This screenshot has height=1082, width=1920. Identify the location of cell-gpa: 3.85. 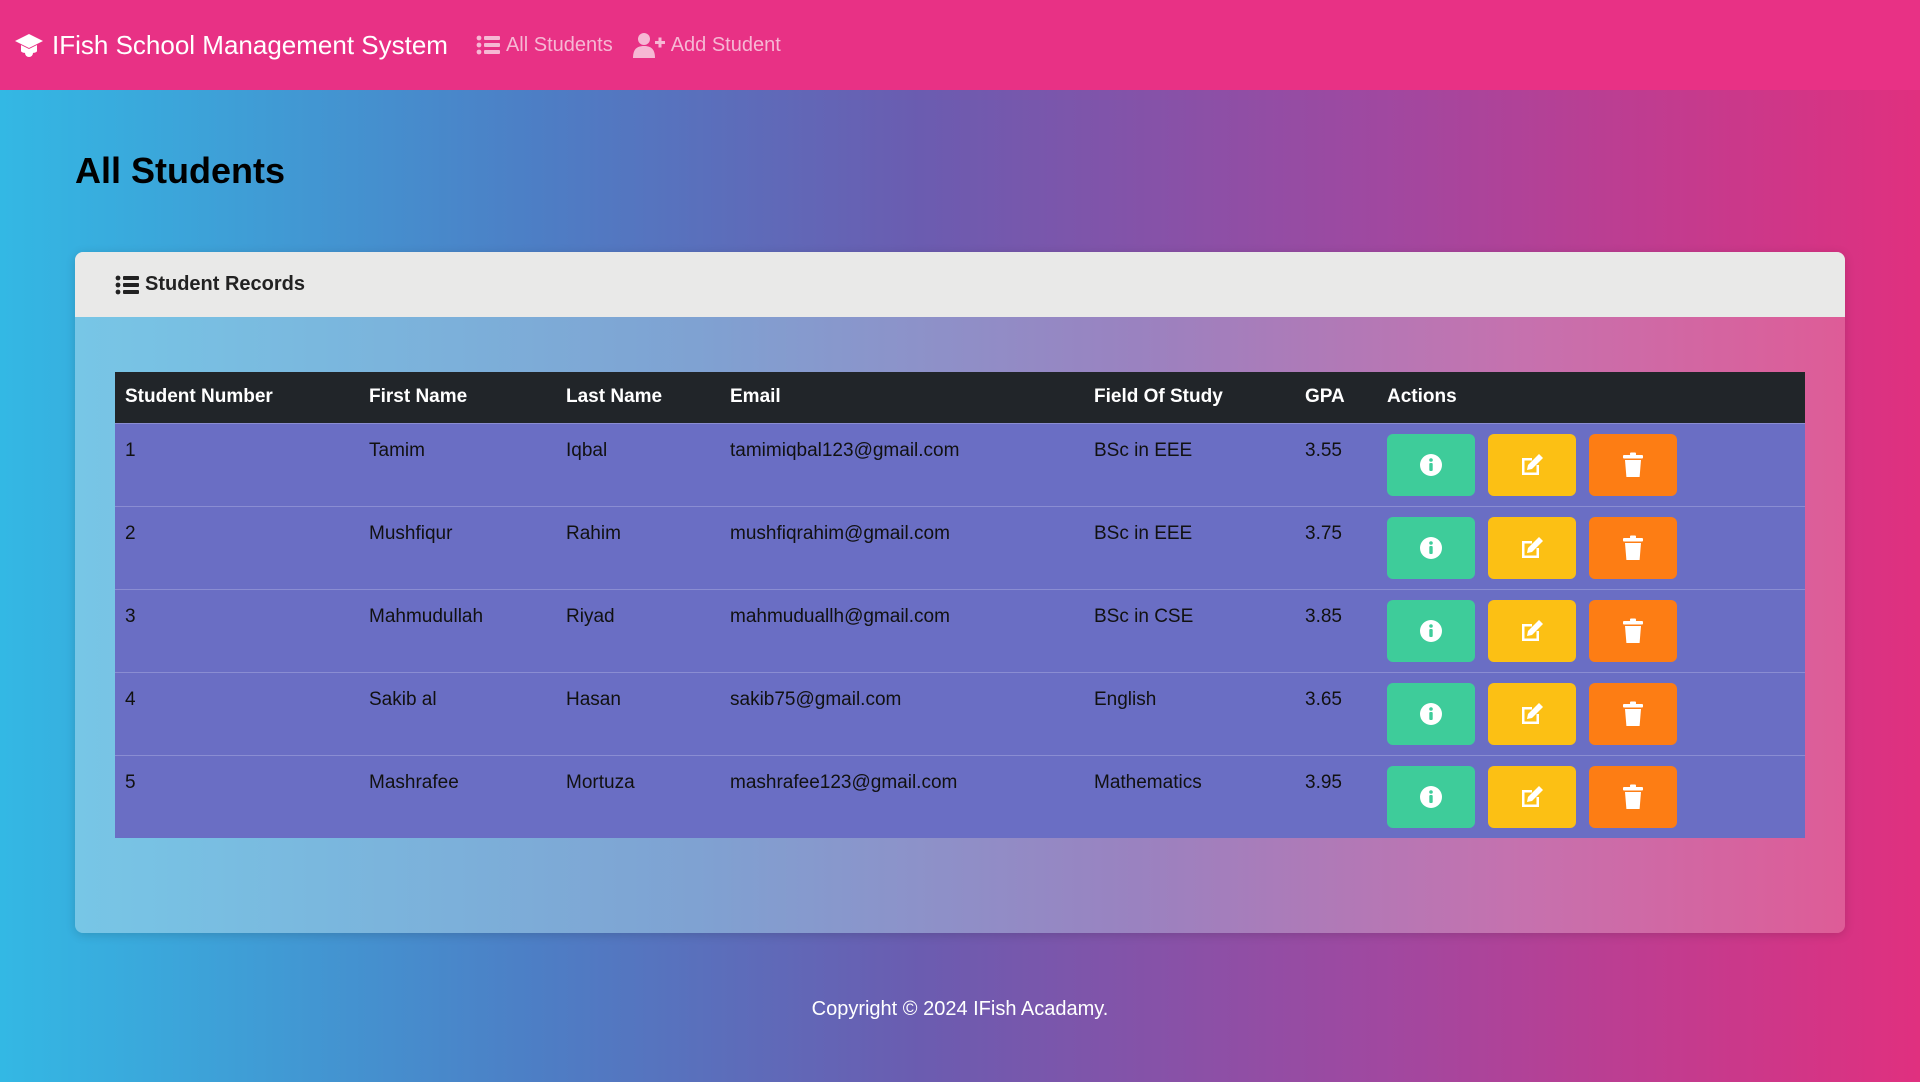
(1323, 616).